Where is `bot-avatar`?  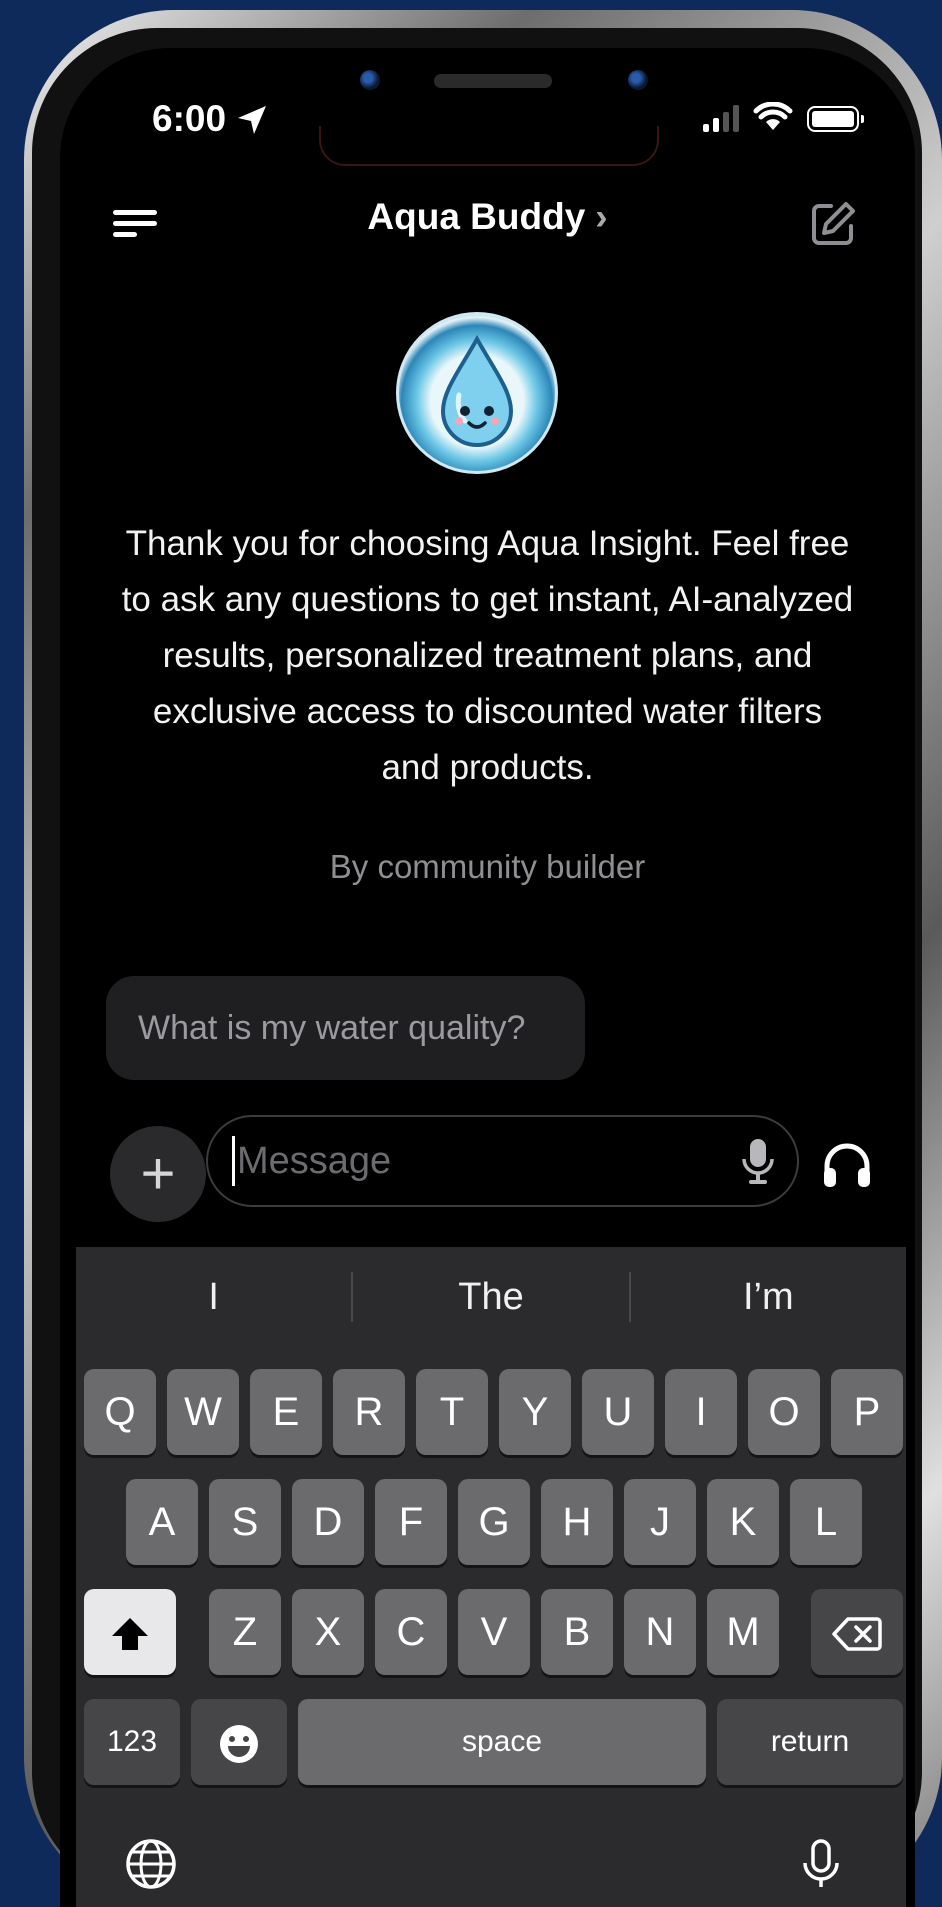
bot-avatar is located at coordinates (477, 393).